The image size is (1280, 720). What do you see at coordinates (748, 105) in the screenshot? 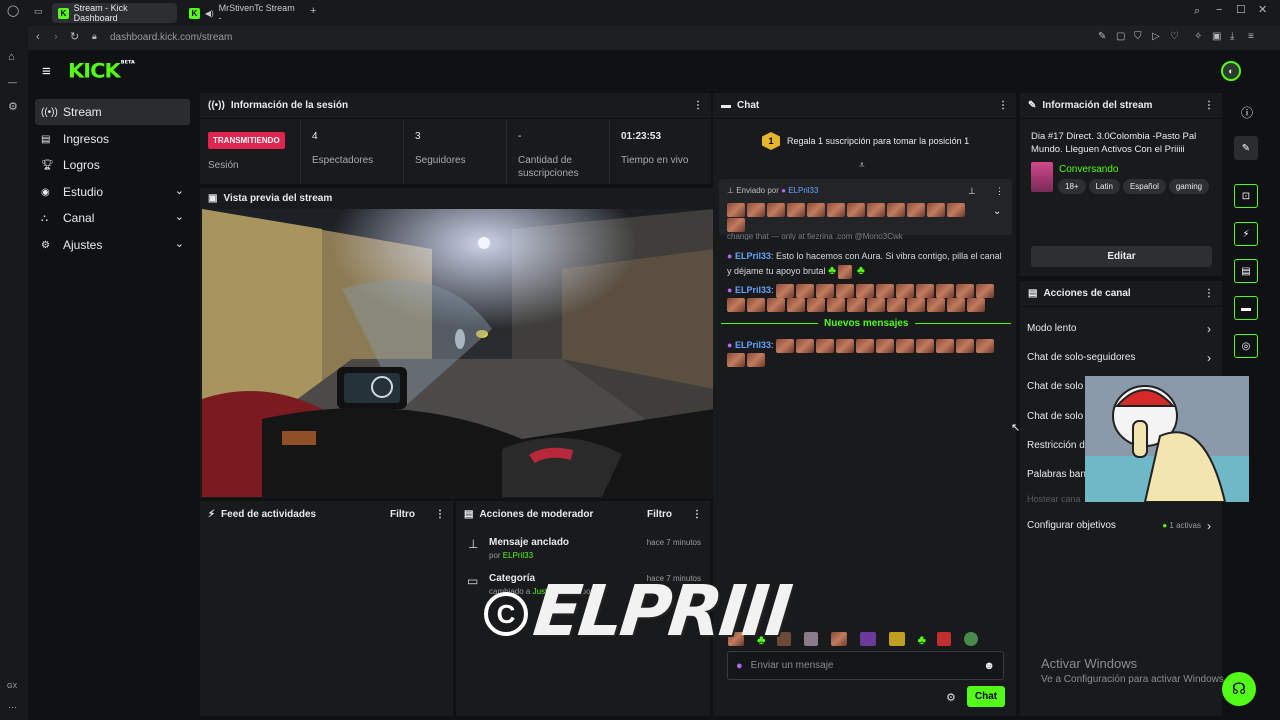
I see `panel-title: Chat` at bounding box center [748, 105].